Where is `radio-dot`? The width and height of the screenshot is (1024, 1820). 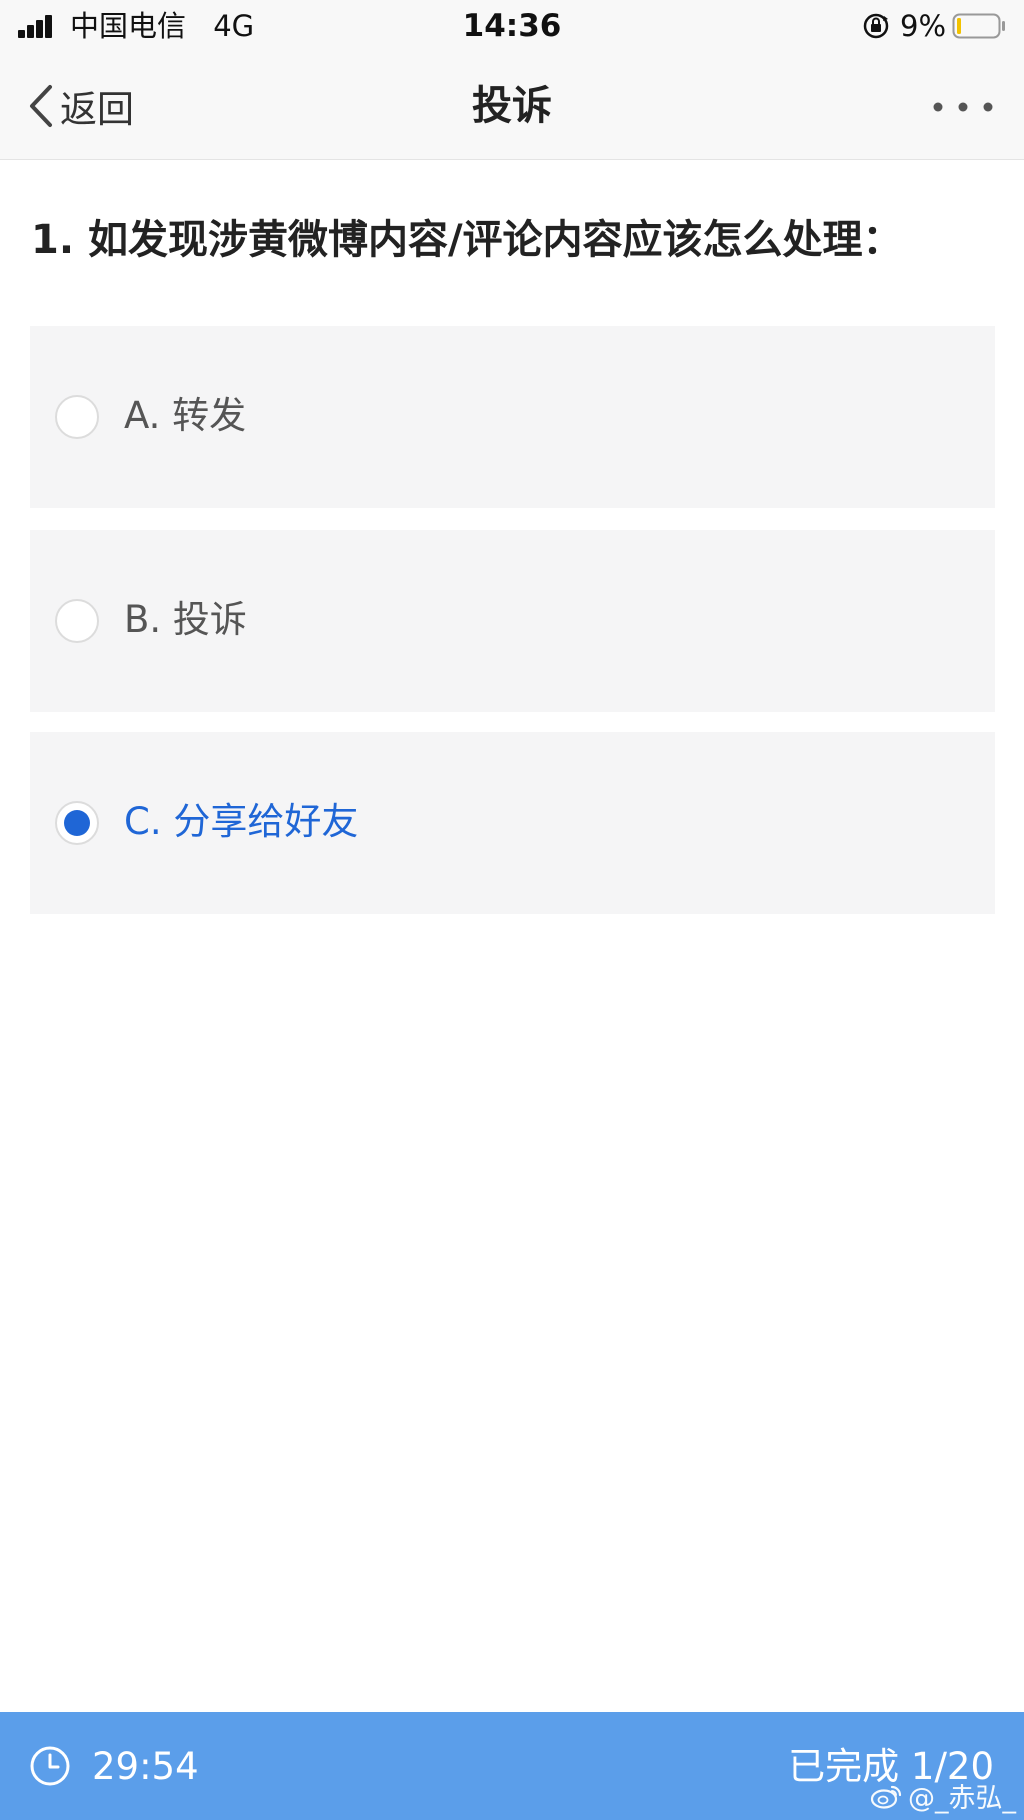
radio-dot is located at coordinates (77, 823).